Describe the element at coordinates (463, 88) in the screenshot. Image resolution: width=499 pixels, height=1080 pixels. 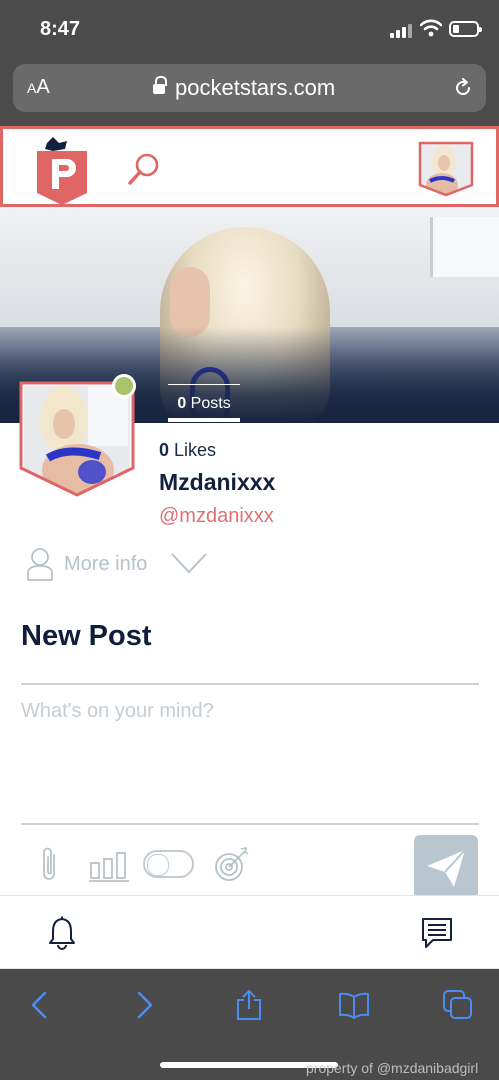
I see `reload-icon` at that location.